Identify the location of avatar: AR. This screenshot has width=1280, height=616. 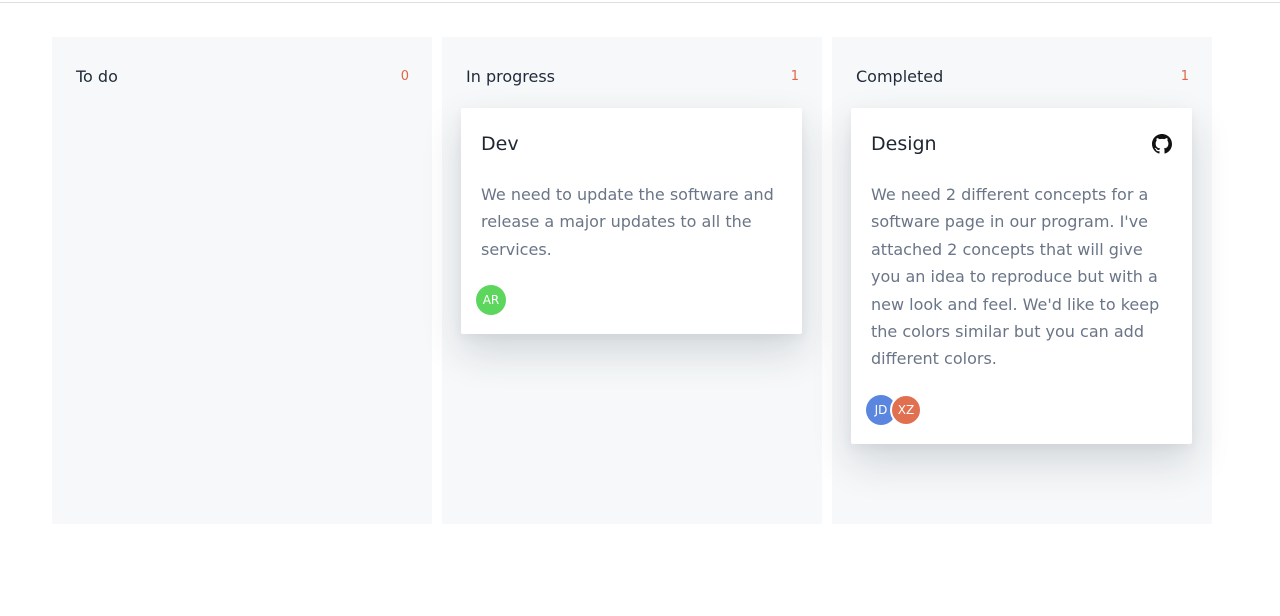
(491, 300).